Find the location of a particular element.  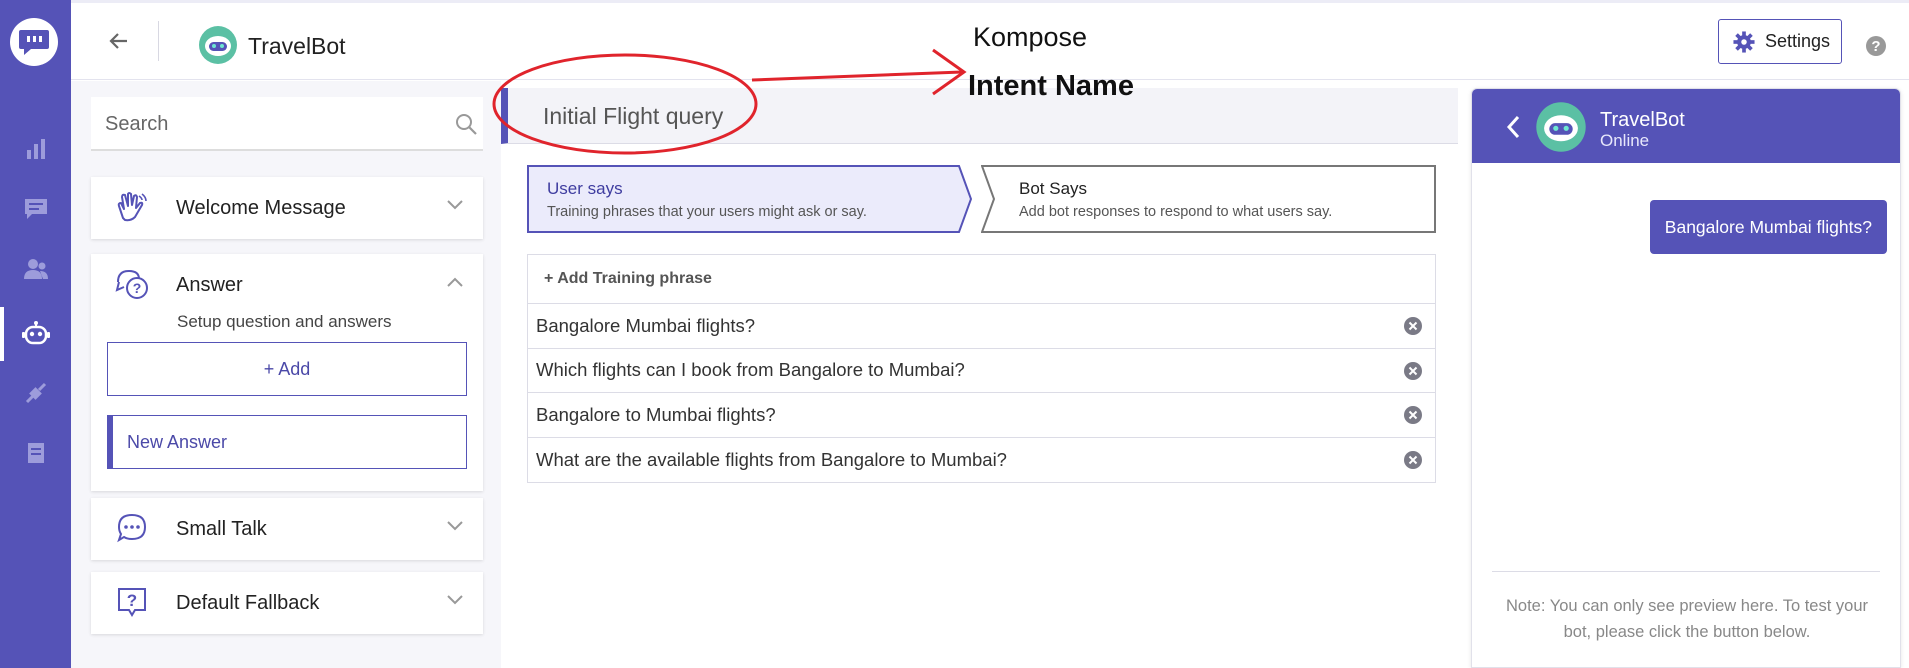

bot-name: TravelBot is located at coordinates (297, 46).